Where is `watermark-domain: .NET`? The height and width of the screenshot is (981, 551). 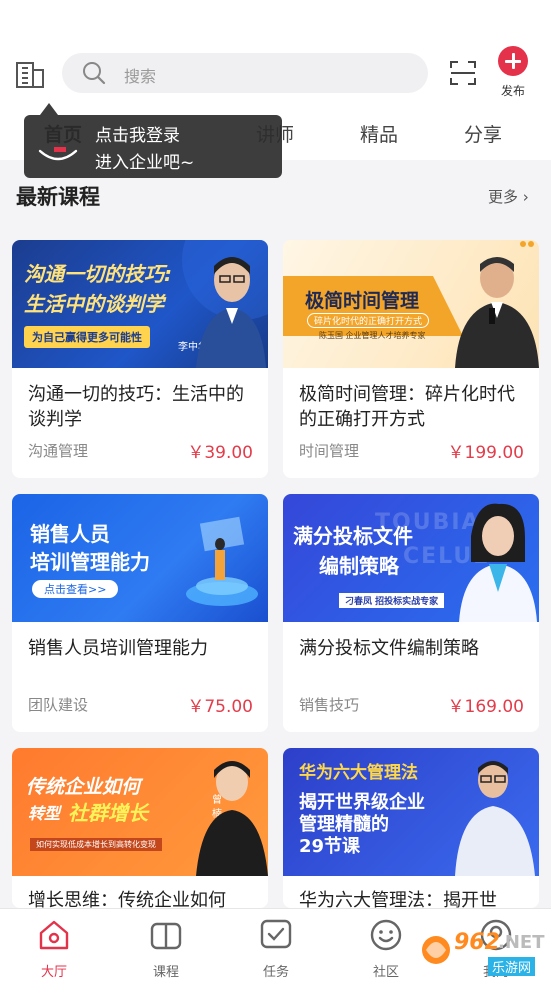 watermark-domain: .NET is located at coordinates (521, 942).